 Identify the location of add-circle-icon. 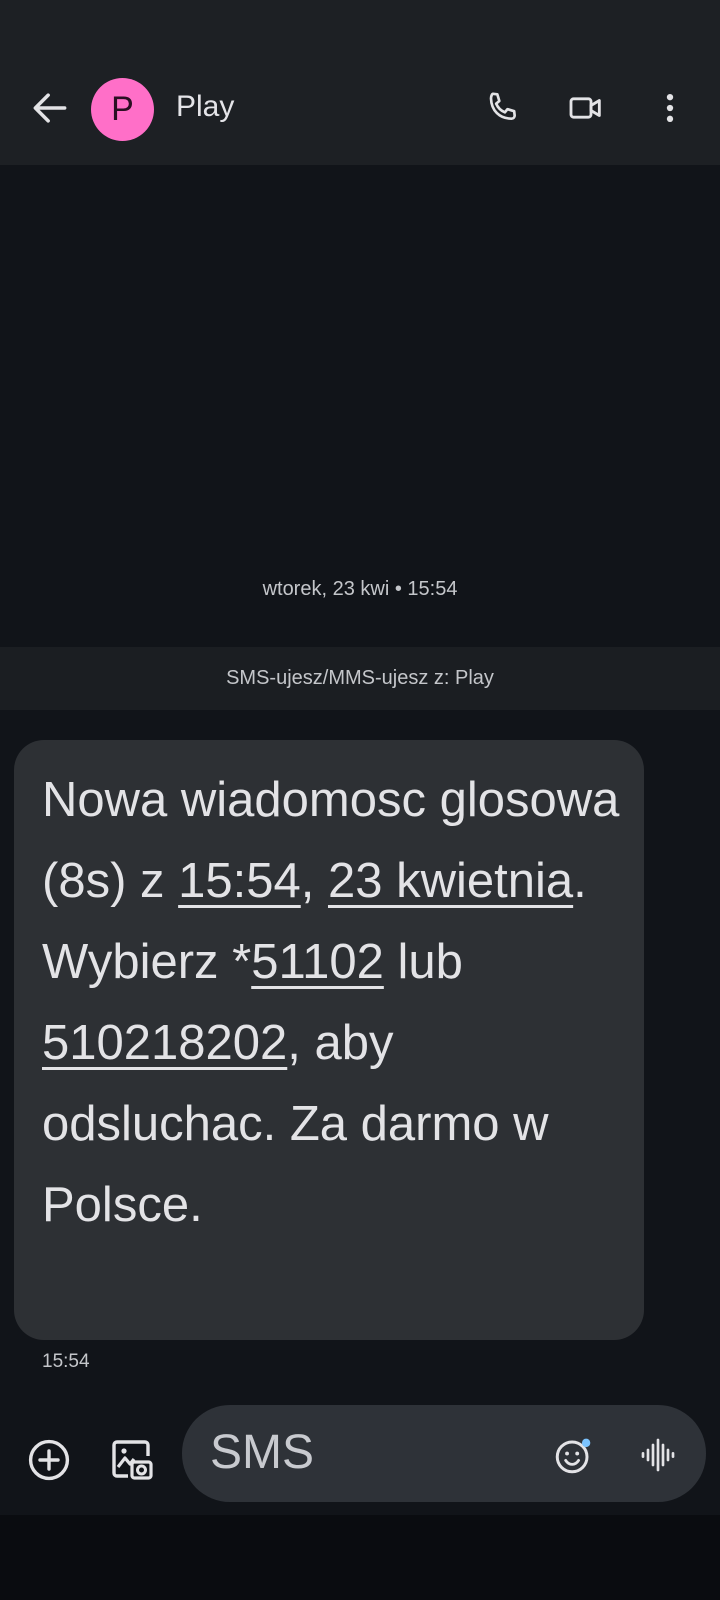
(49, 1460).